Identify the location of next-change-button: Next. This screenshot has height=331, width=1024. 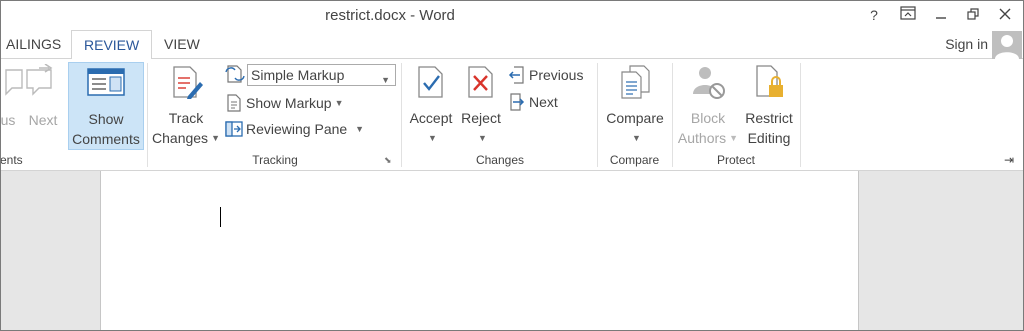
(533, 102).